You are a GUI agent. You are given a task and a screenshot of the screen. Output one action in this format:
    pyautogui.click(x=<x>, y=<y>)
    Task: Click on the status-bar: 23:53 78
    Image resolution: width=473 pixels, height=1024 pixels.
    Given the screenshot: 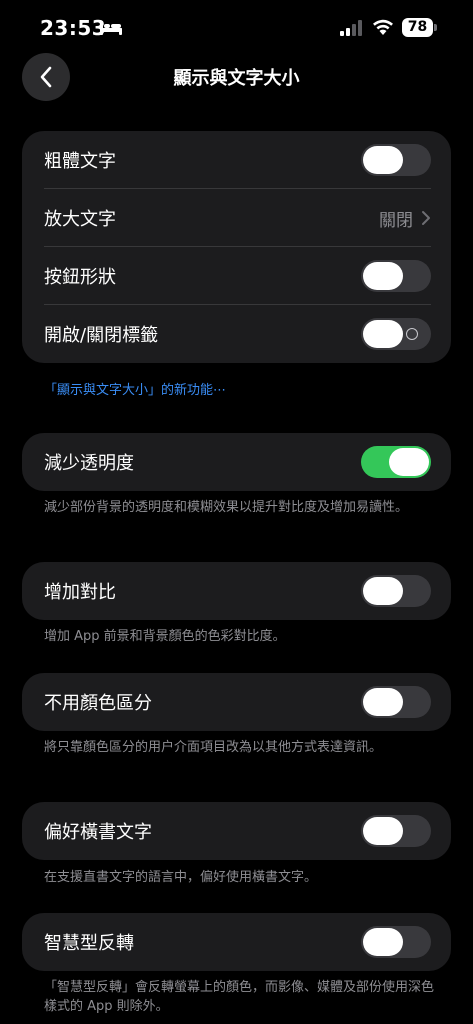 What is the action you would take?
    pyautogui.click(x=236, y=29)
    